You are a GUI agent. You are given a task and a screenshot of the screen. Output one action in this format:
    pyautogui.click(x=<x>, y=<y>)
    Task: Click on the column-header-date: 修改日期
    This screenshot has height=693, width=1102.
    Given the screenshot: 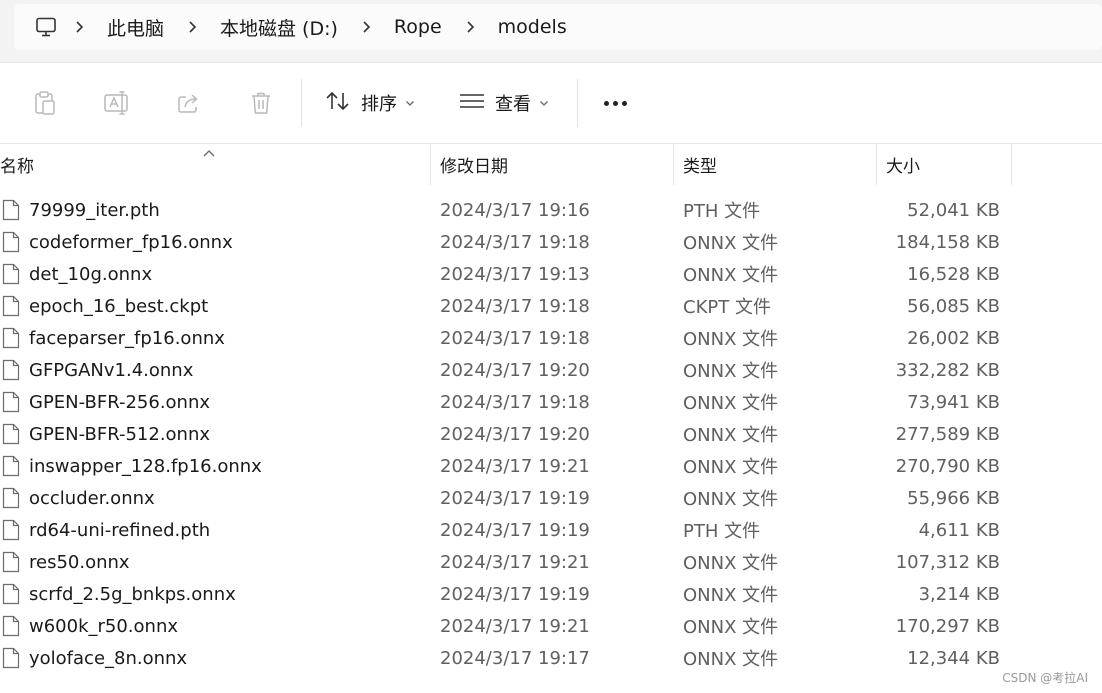 What is the action you would take?
    pyautogui.click(x=556, y=164)
    